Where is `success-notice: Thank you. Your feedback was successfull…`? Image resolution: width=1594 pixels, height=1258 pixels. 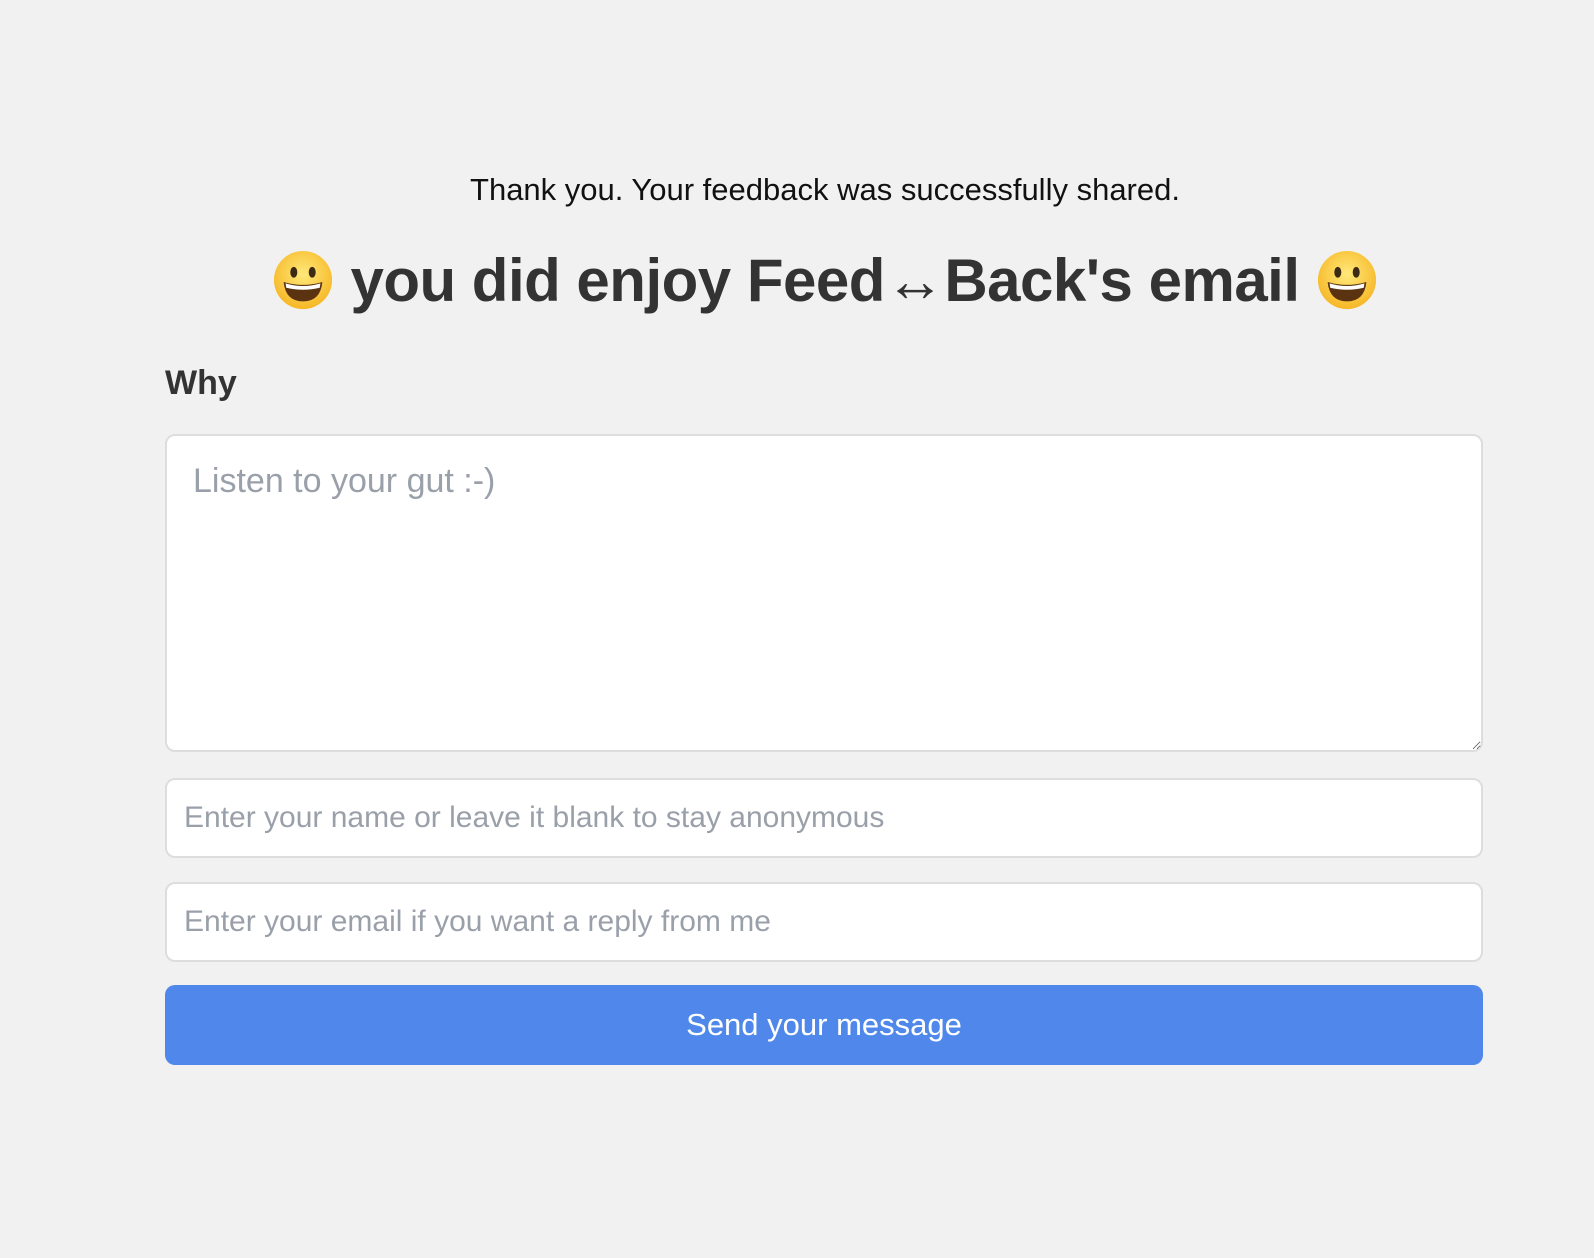
success-notice: Thank you. Your feedback was successfull… is located at coordinates (825, 189).